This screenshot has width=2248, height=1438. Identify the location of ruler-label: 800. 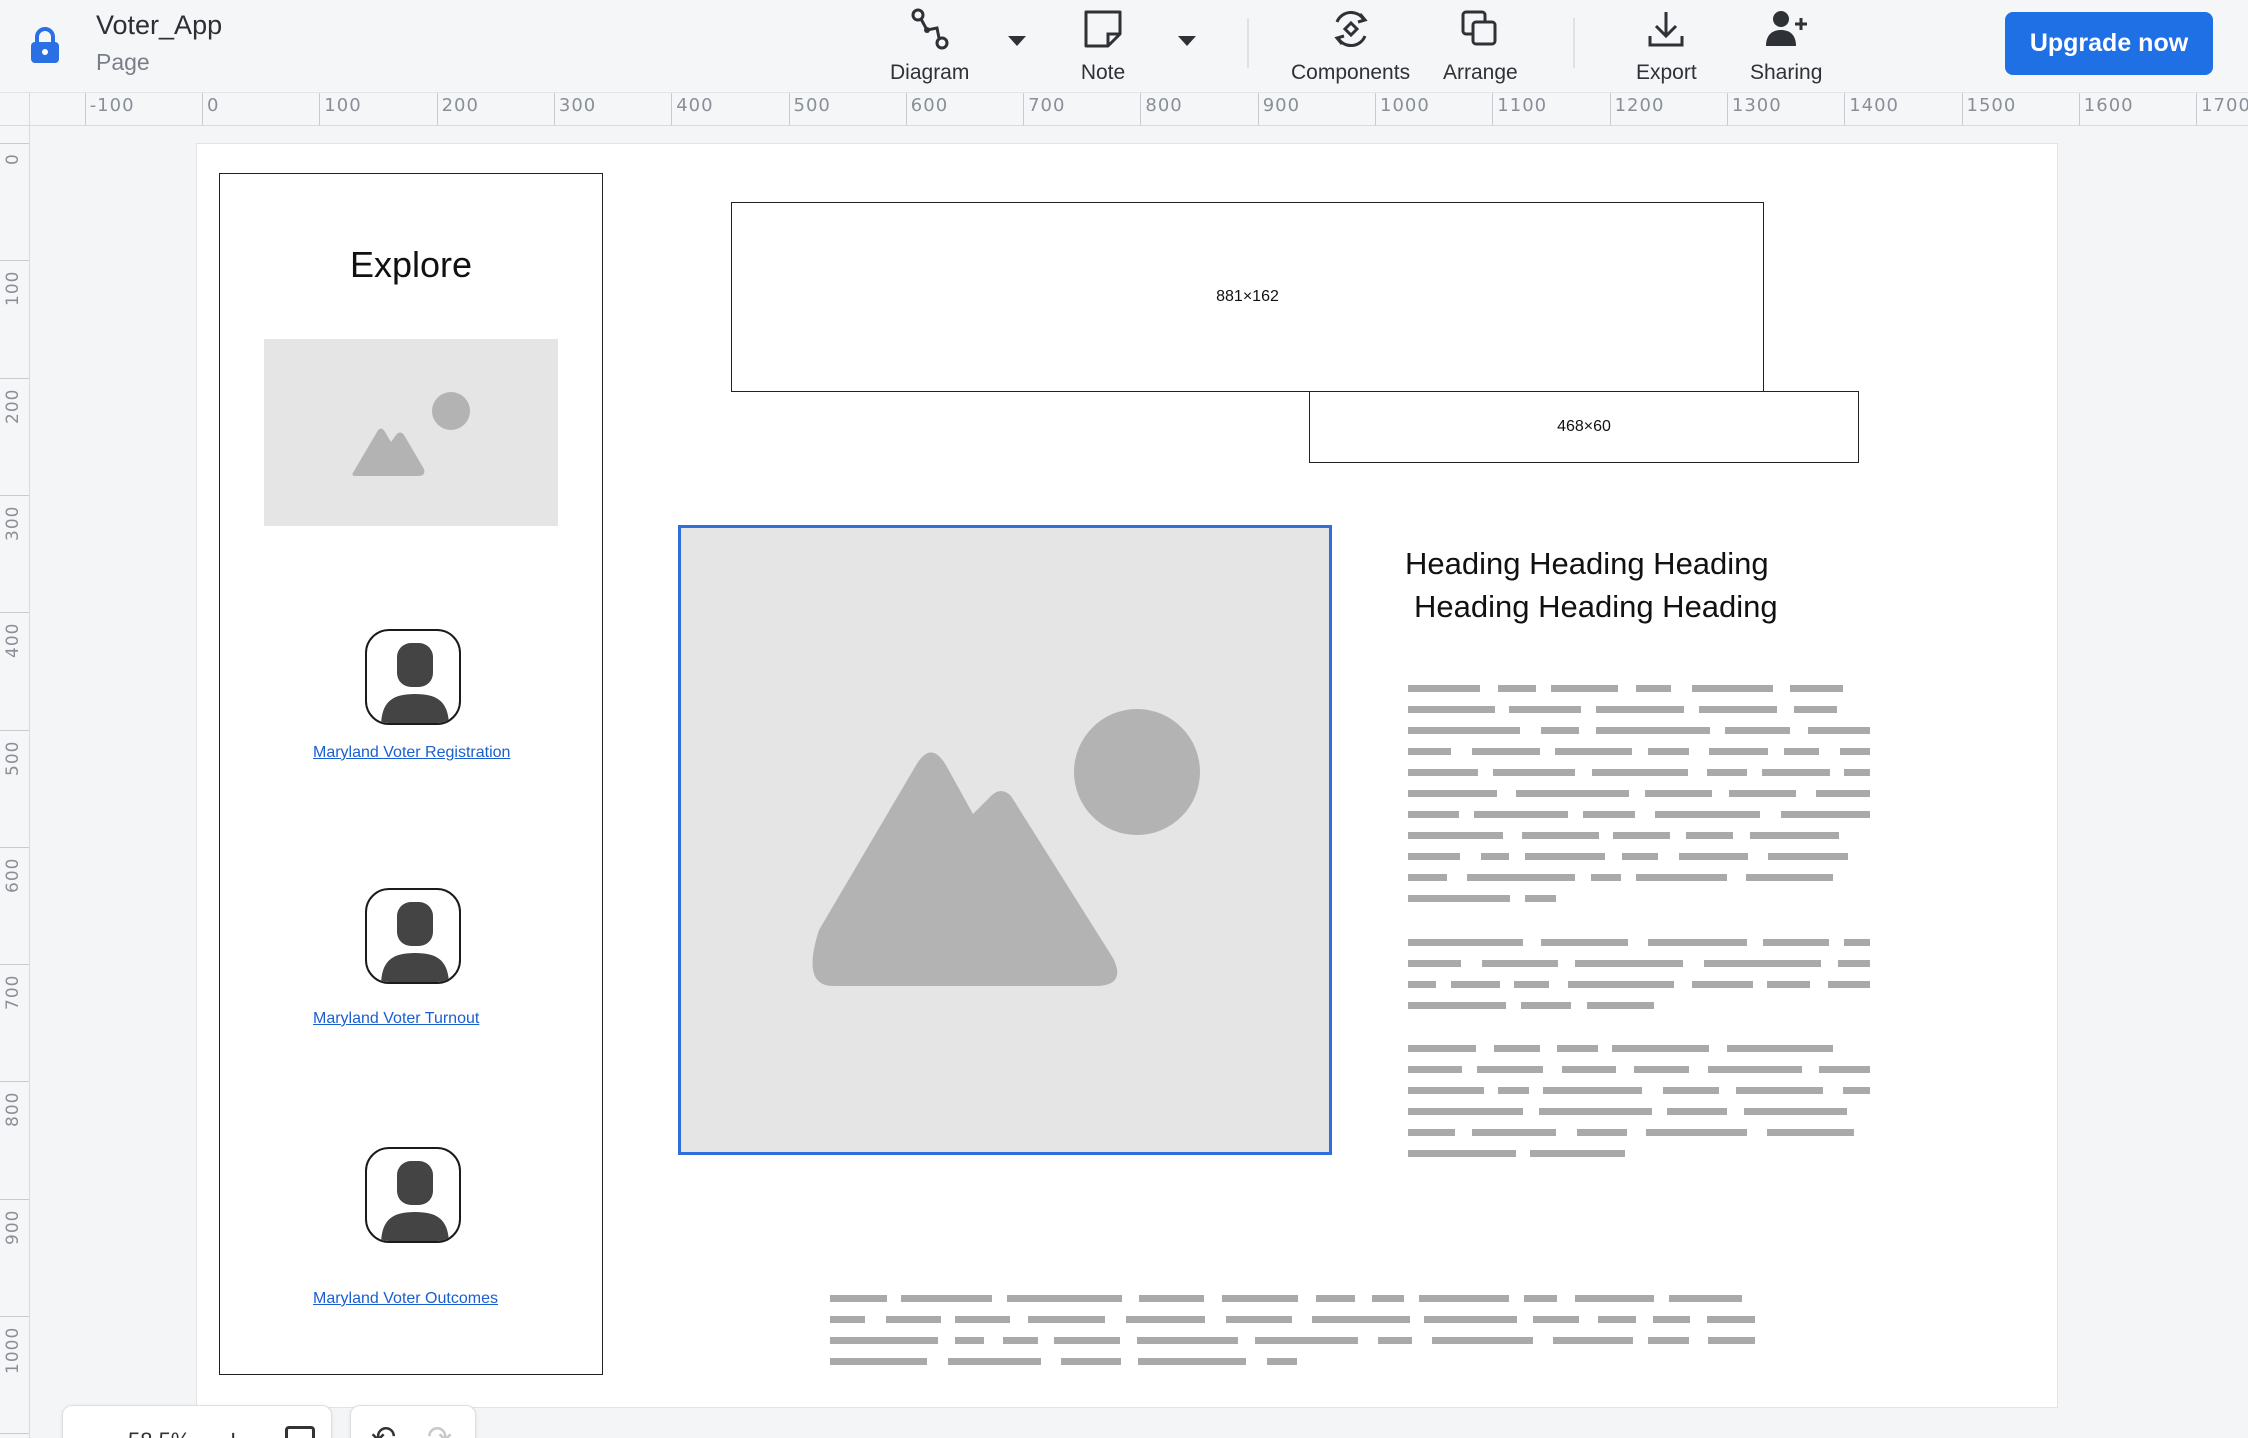
(1164, 105).